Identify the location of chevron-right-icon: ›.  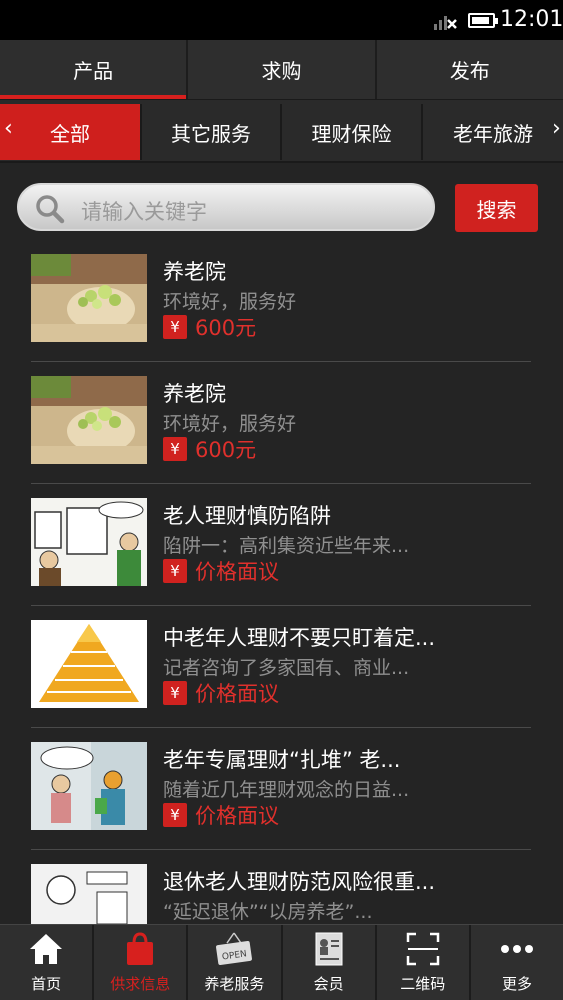
(556, 128).